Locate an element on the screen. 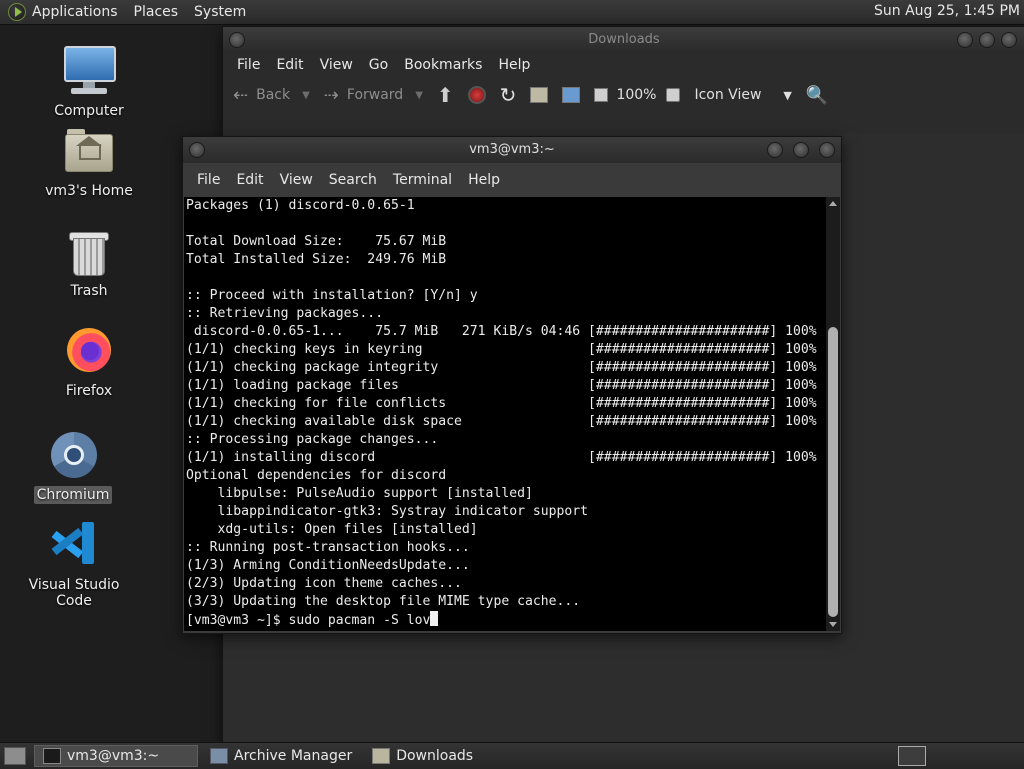 The image size is (1024, 769). scroll-up-icon is located at coordinates (833, 203).